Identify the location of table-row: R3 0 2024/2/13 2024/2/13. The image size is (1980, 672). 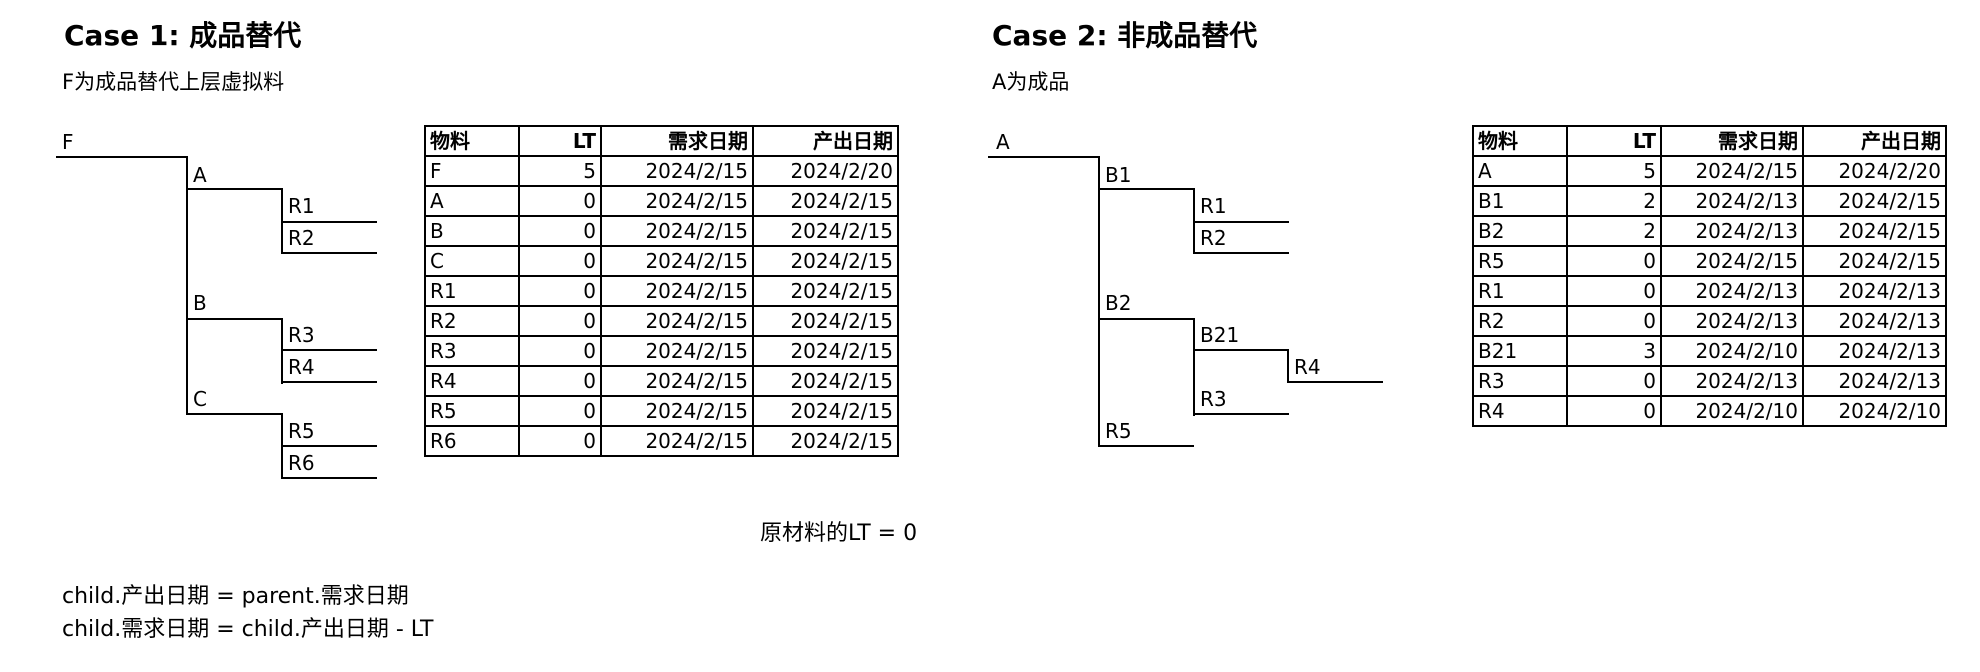
(1709, 381).